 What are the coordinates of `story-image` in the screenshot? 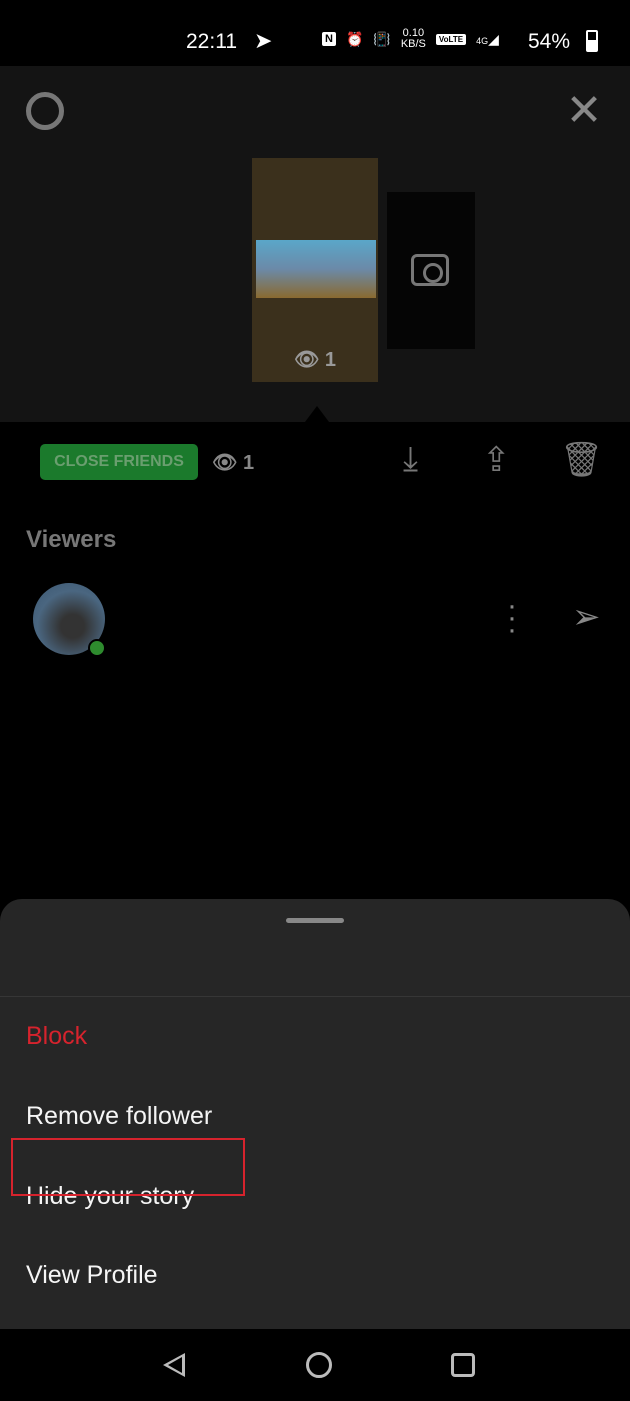 It's located at (316, 269).